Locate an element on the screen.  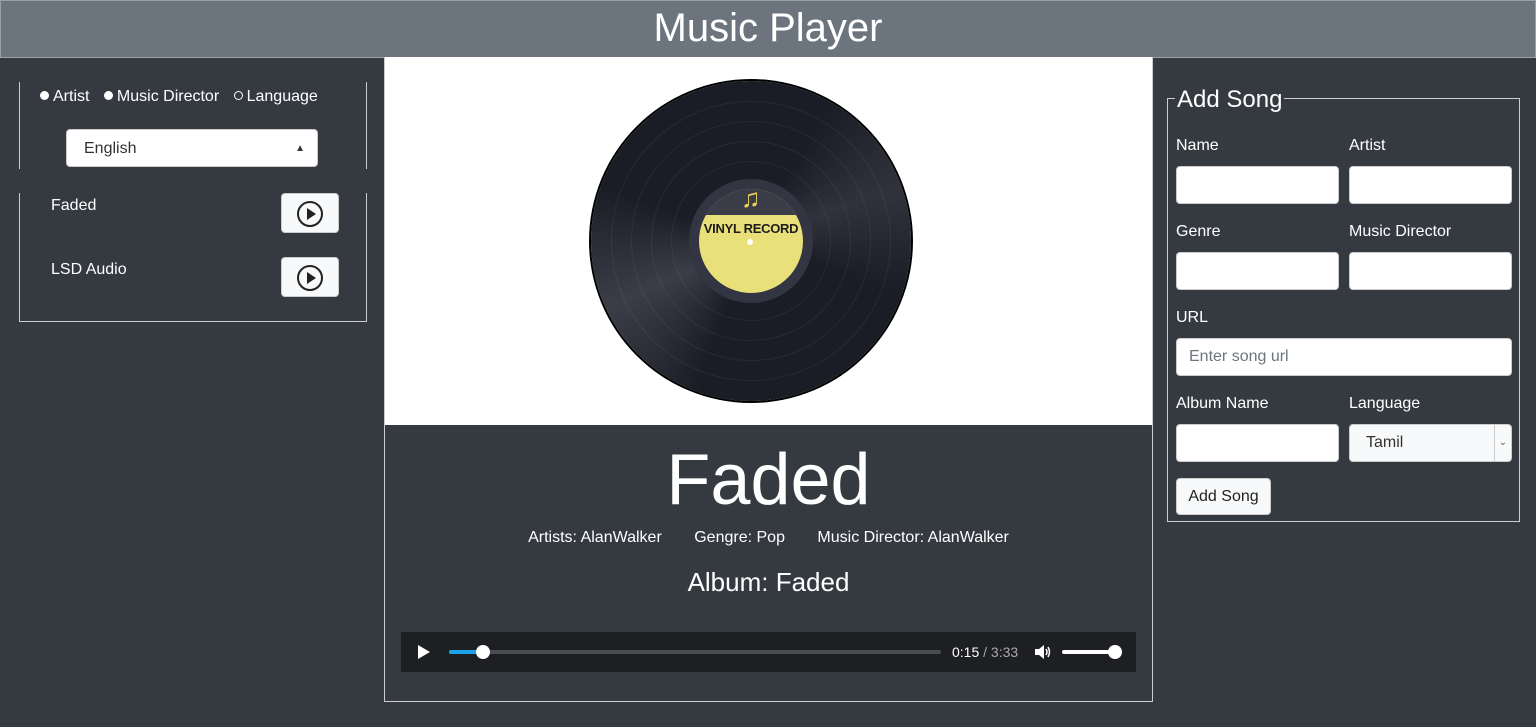
record-label-title: VINYL RECORD is located at coordinates (751, 228).